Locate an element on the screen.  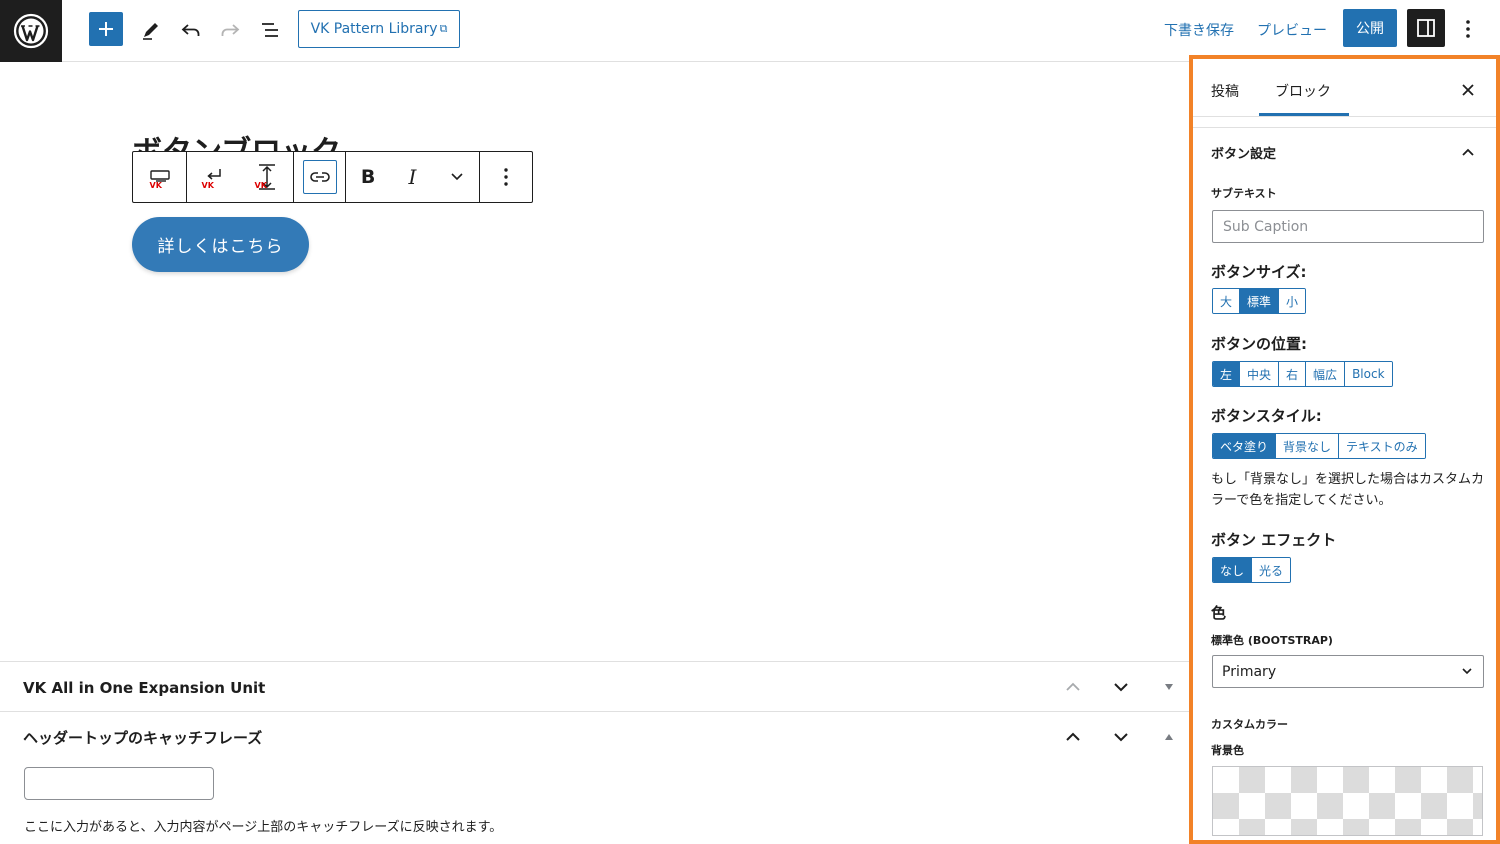
bold-icon: B is located at coordinates (368, 177).